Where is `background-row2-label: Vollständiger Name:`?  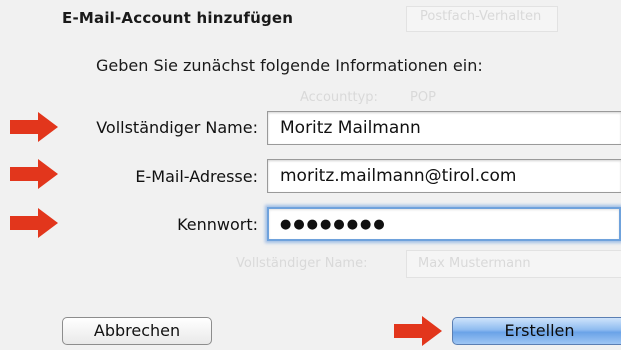
background-row2-label: Vollständiger Name: is located at coordinates (302, 263).